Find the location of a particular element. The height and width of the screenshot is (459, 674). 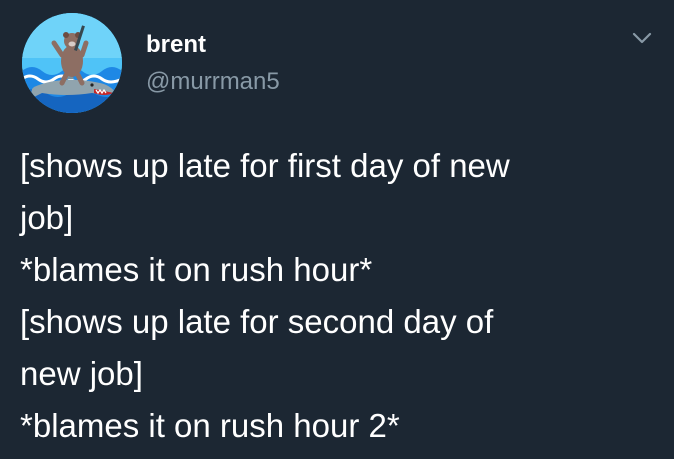

tweet-menu-button is located at coordinates (642, 38).